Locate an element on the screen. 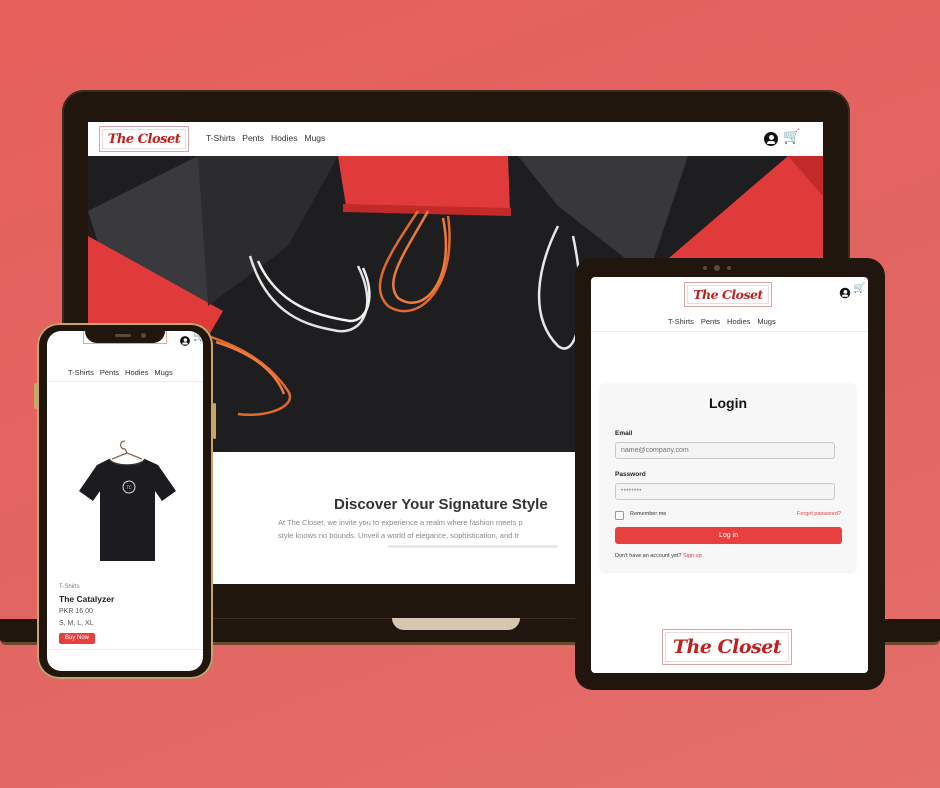 The height and width of the screenshot is (788, 940). login-button: Log in is located at coordinates (728, 535).